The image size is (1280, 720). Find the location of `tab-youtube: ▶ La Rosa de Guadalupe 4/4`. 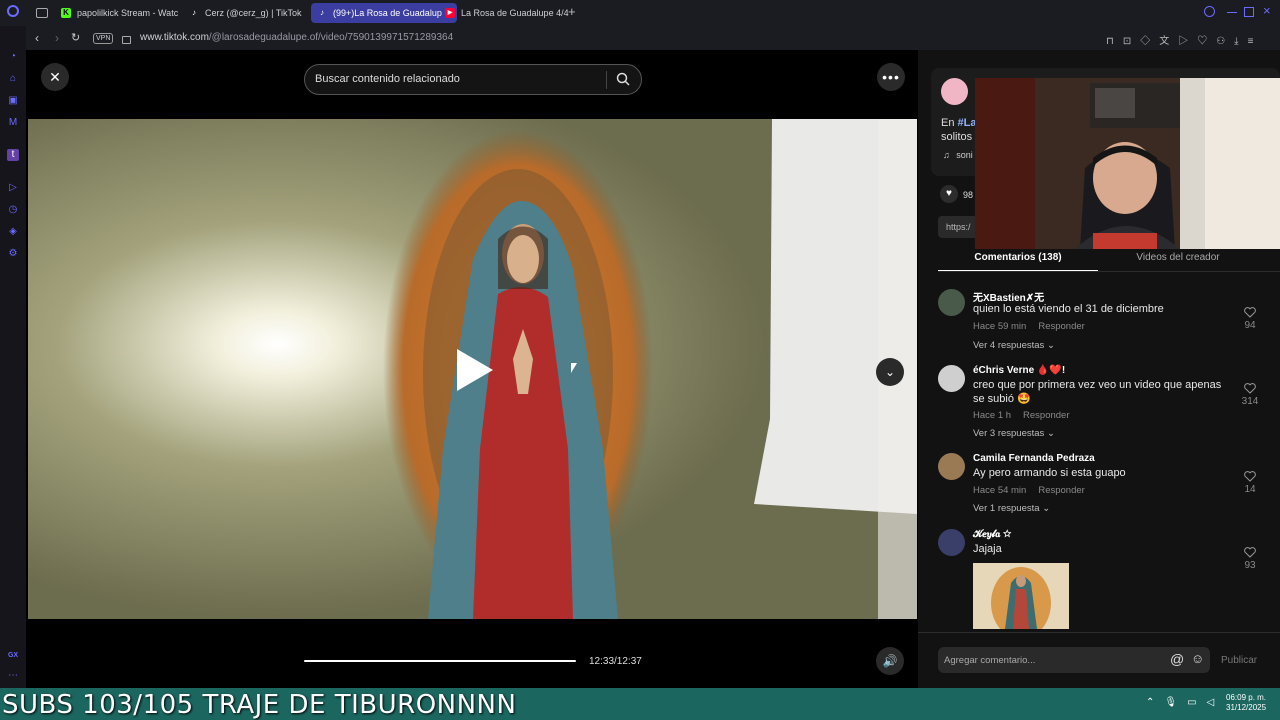

tab-youtube: ▶ La Rosa de Guadalupe 4/4 is located at coordinates (510, 13).